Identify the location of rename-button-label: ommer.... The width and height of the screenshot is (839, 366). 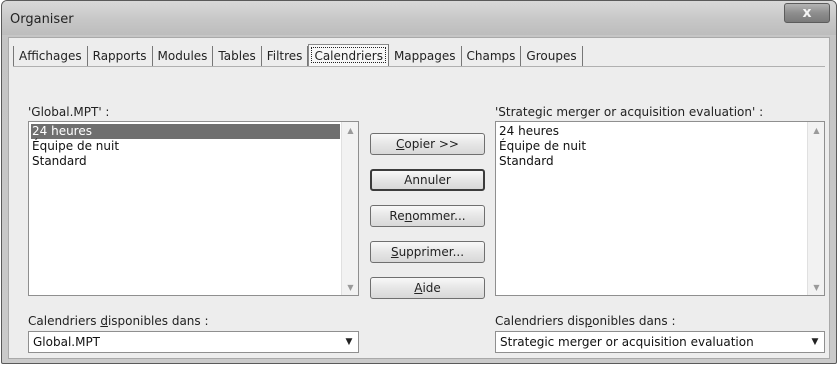
(439, 216).